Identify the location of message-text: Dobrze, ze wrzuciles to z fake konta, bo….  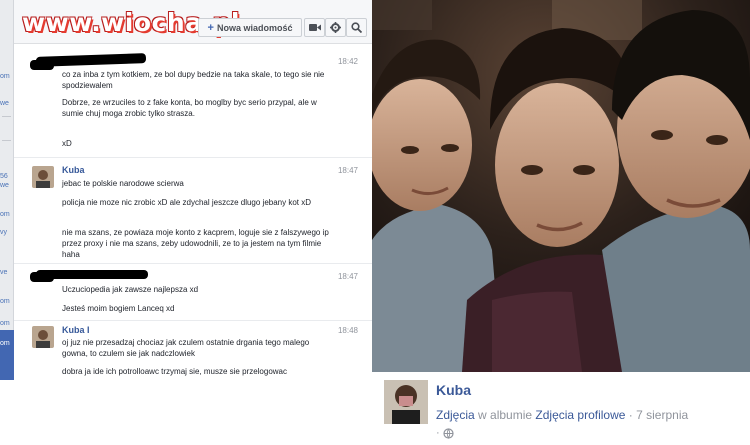
(189, 108).